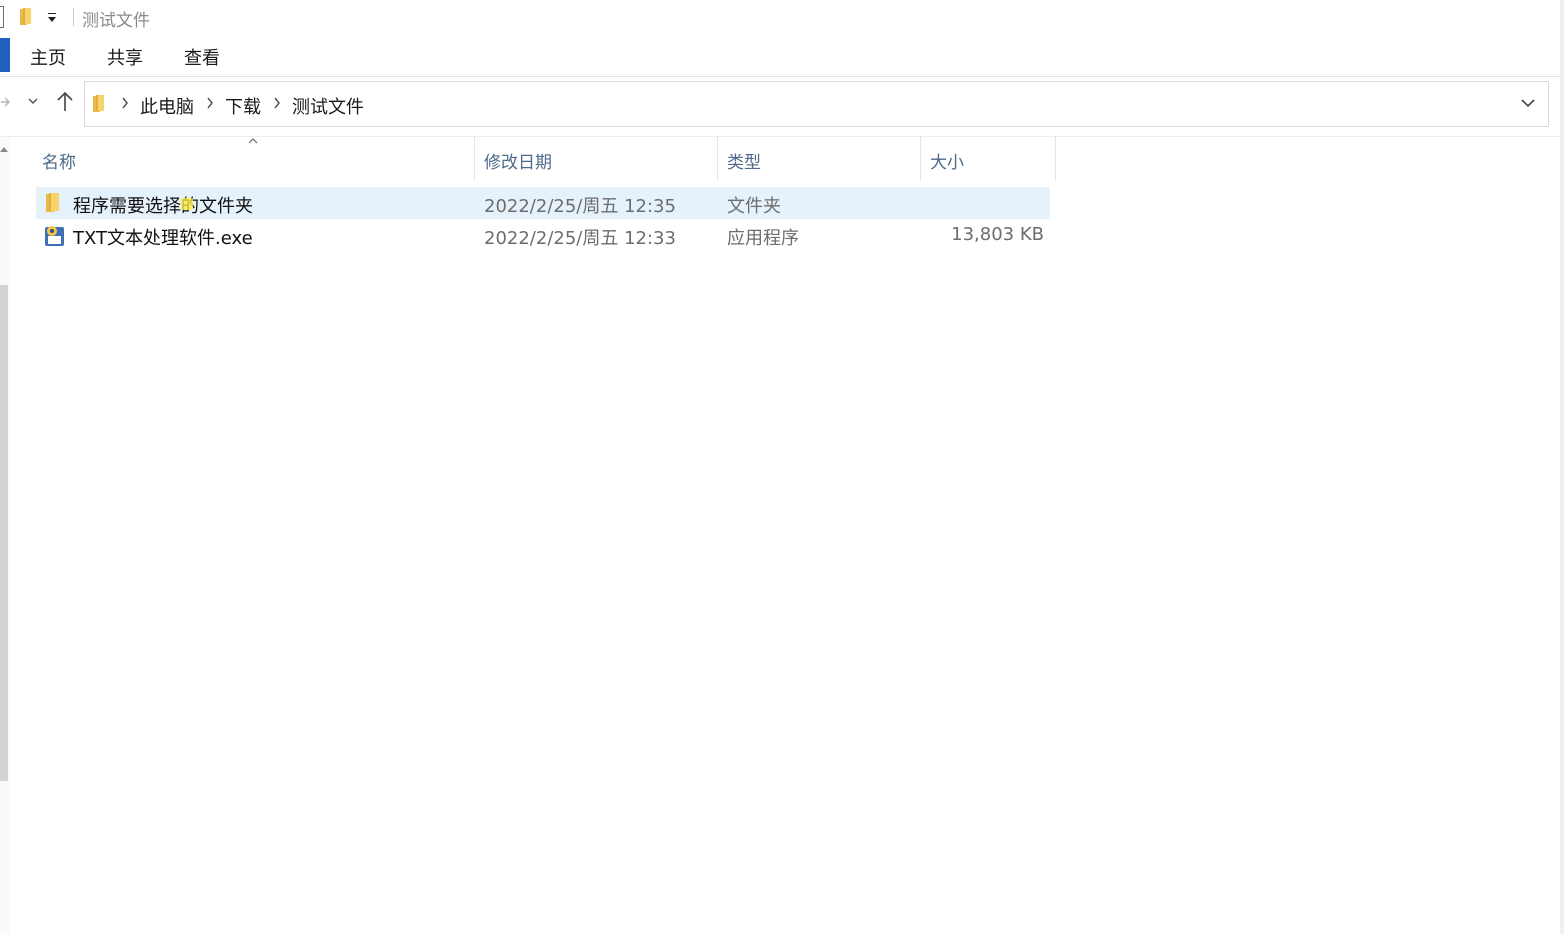 This screenshot has width=1564, height=935. Describe the element at coordinates (116, 21) in the screenshot. I see `window-title: 测试文件` at that location.